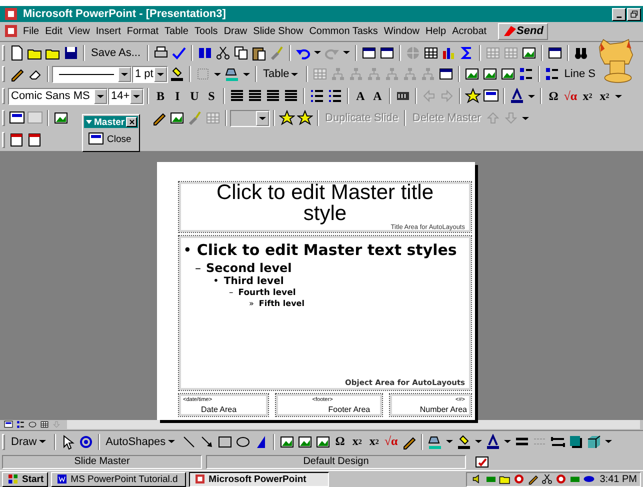 Image resolution: width=643 pixels, height=487 pixels. Describe the element at coordinates (469, 31) in the screenshot. I see `menu-item: Acrobat` at that location.